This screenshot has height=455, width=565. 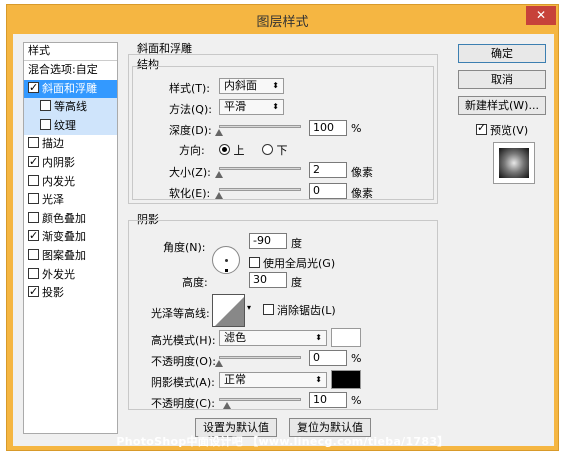 I want to click on highlight-opacity-label: 不透明度(O):, so click(x=183, y=361).